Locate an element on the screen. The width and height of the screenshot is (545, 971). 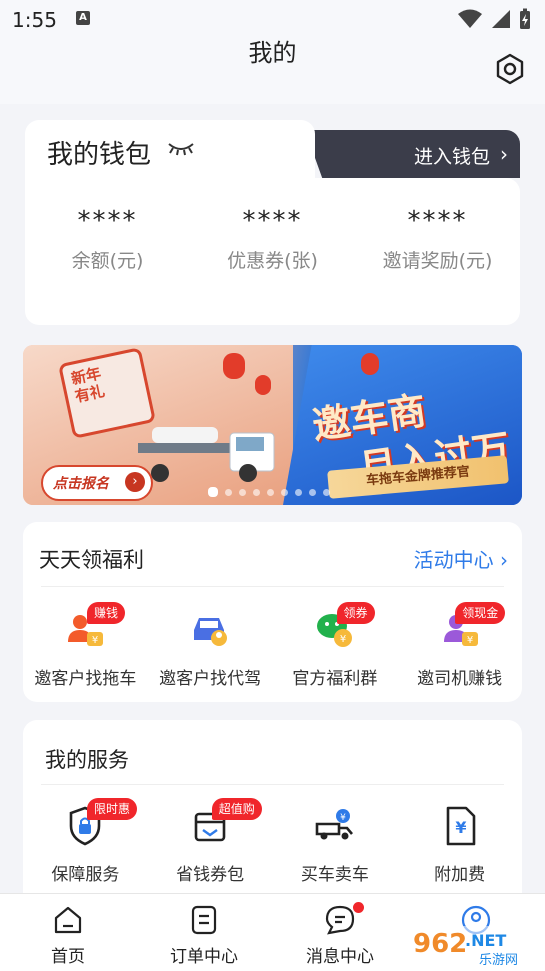
eye-closed-icon is located at coordinates (181, 149).